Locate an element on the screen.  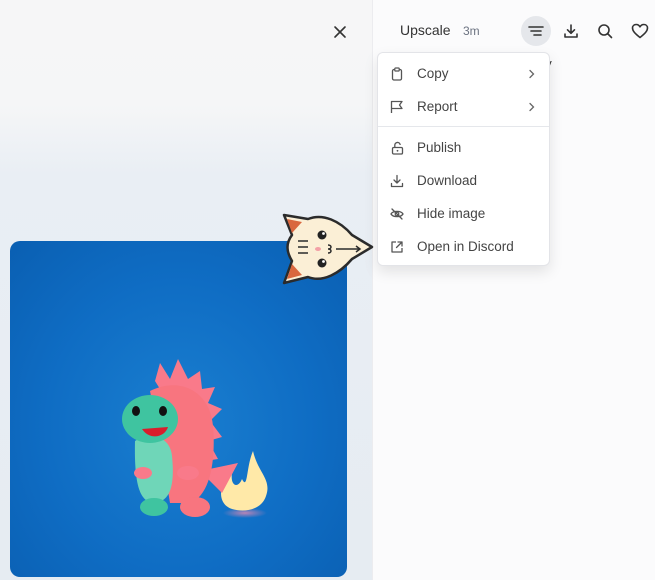
job-title: Upscale is located at coordinates (425, 30).